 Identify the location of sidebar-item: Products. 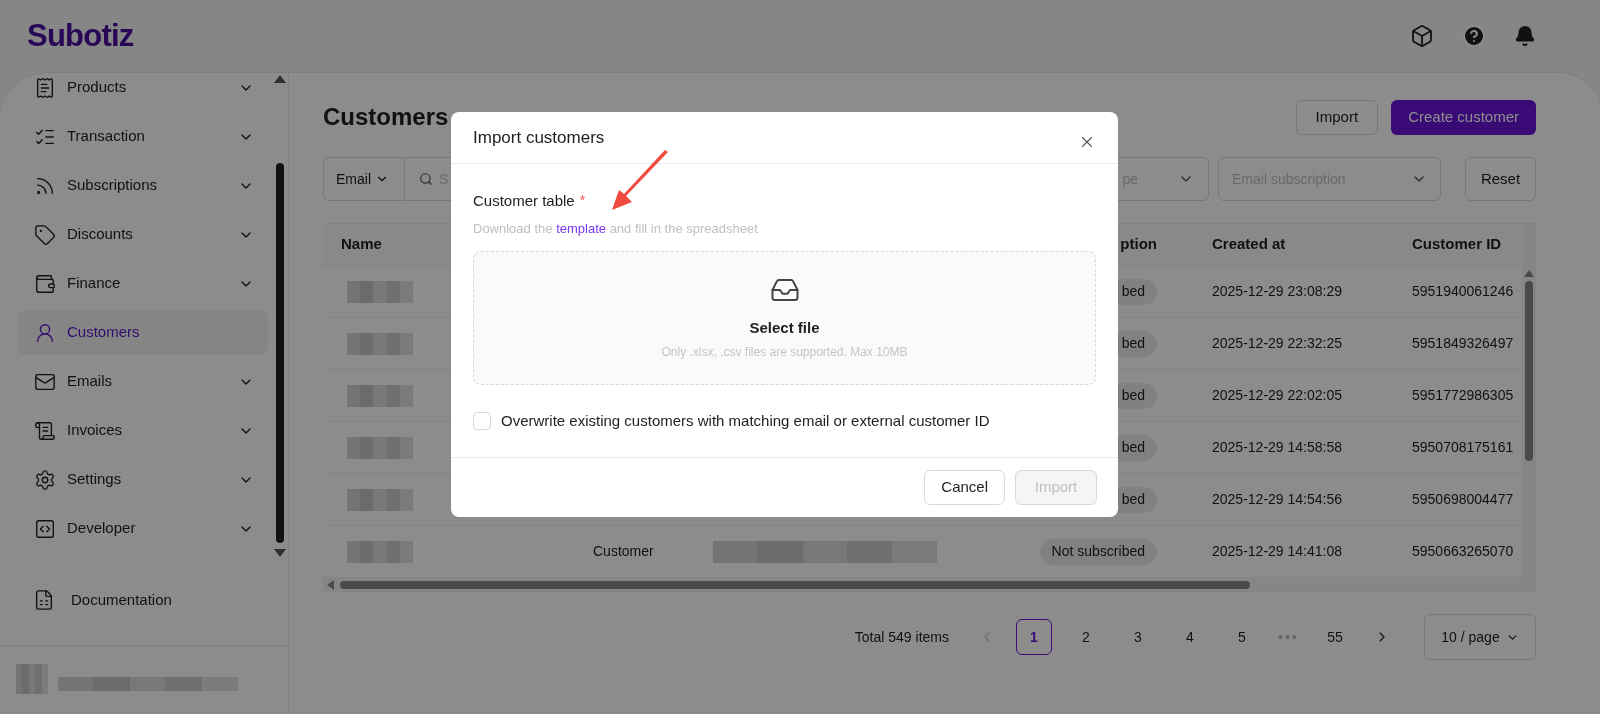
(143, 91).